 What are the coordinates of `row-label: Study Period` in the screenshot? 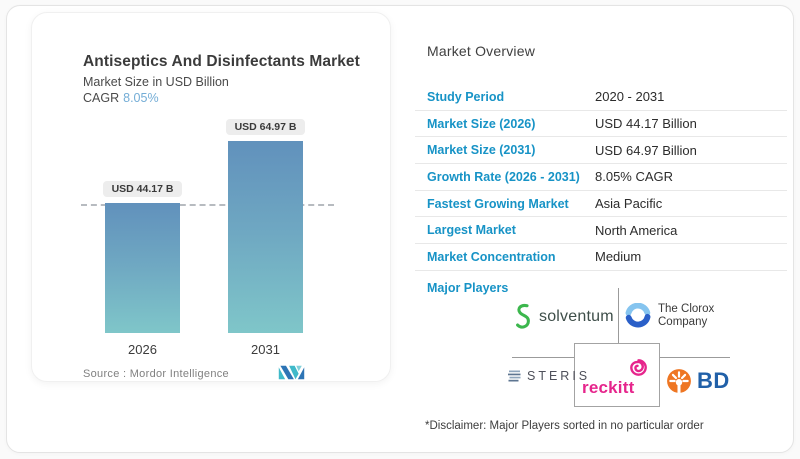 It's located at (466, 96).